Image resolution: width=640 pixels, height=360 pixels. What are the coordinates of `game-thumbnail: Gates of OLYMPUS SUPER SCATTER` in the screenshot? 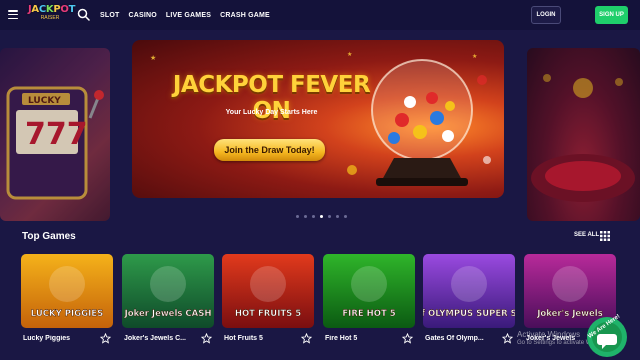 It's located at (469, 291).